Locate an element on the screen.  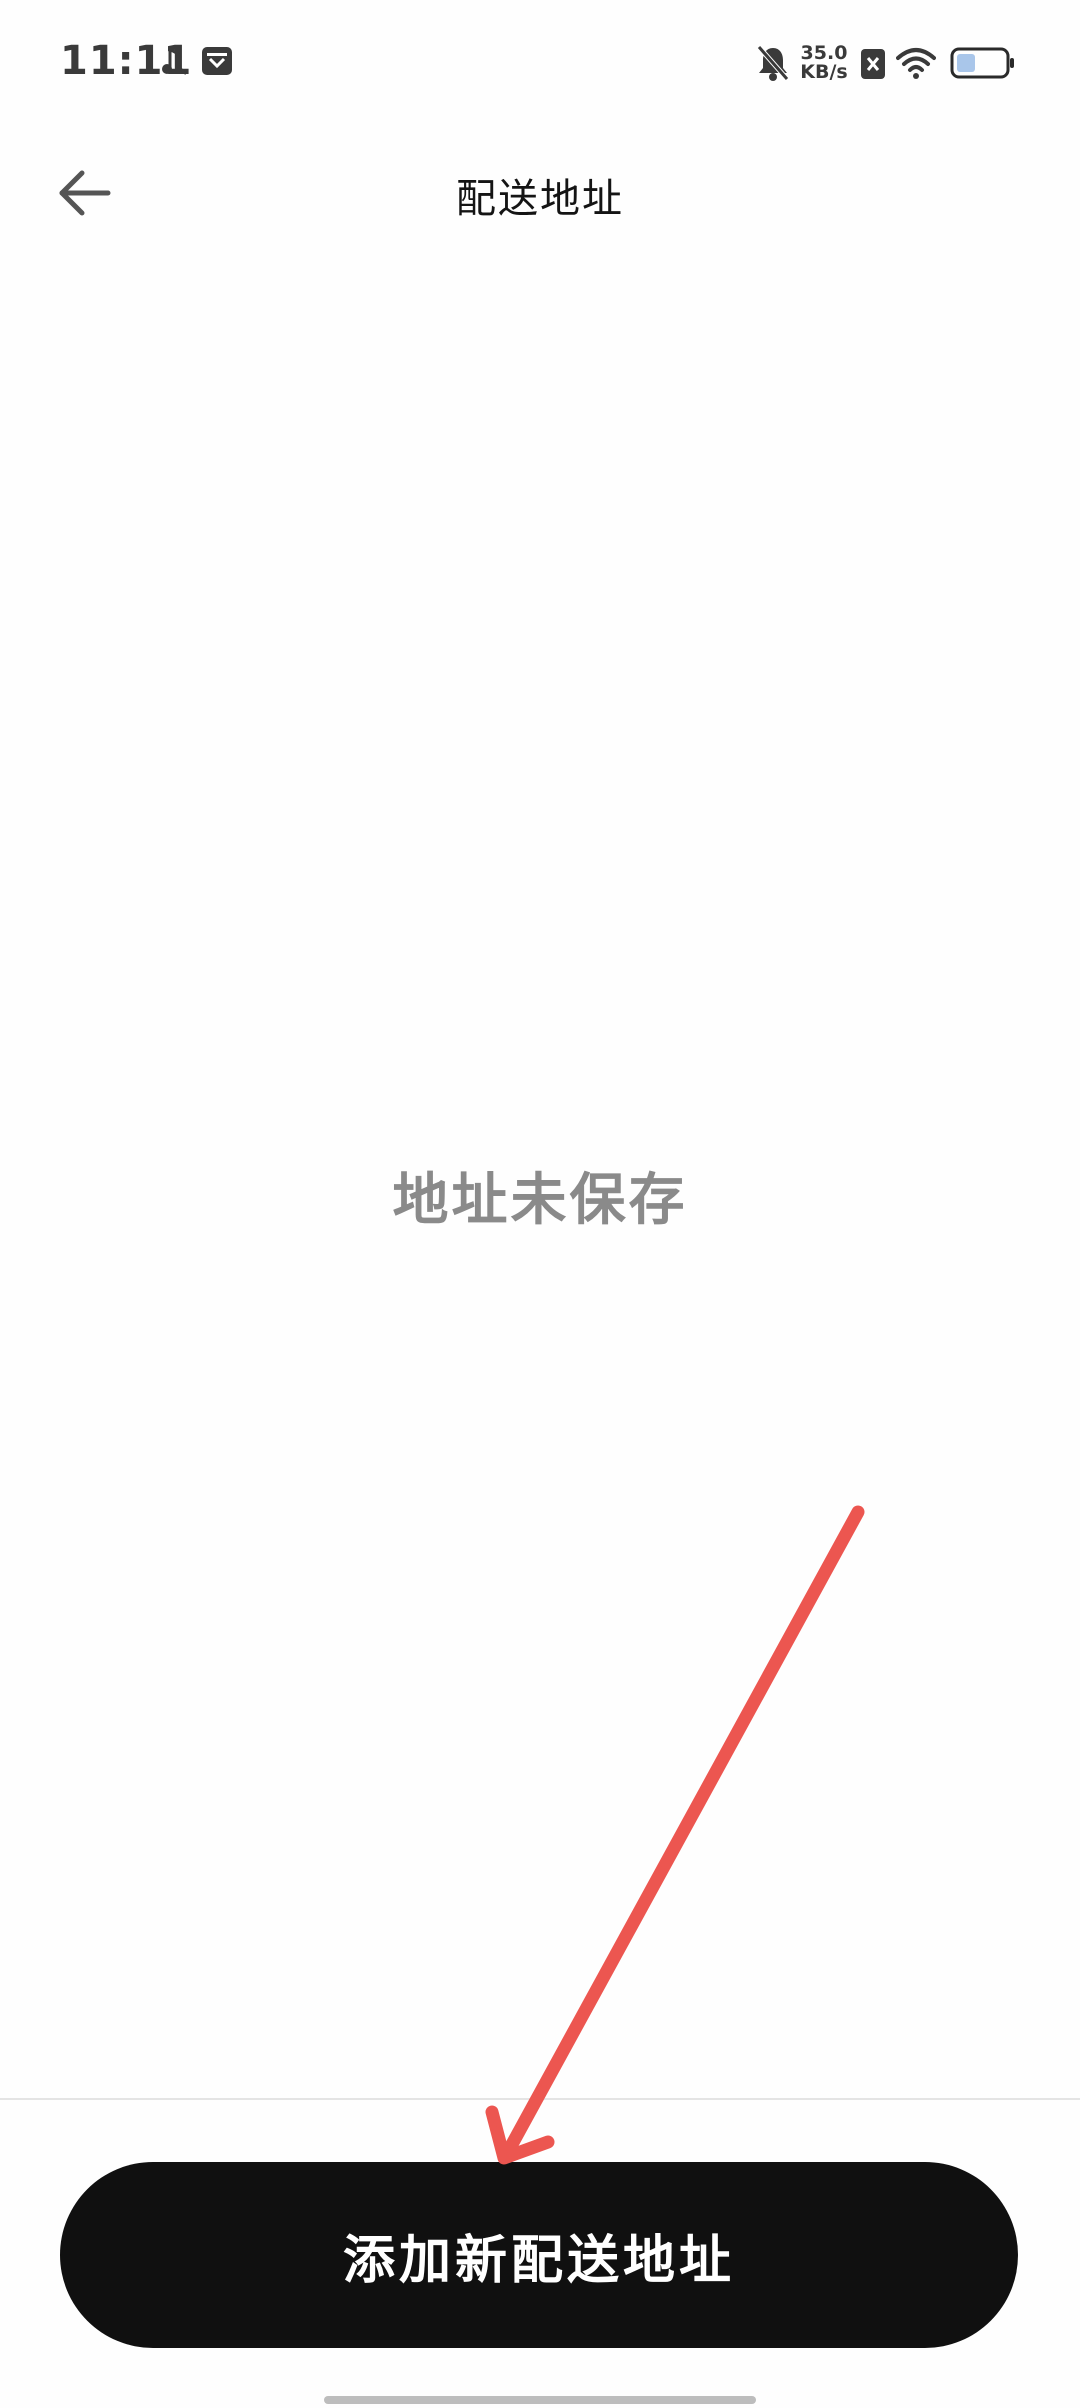
network-speed: 35.0 KB/s is located at coordinates (824, 63).